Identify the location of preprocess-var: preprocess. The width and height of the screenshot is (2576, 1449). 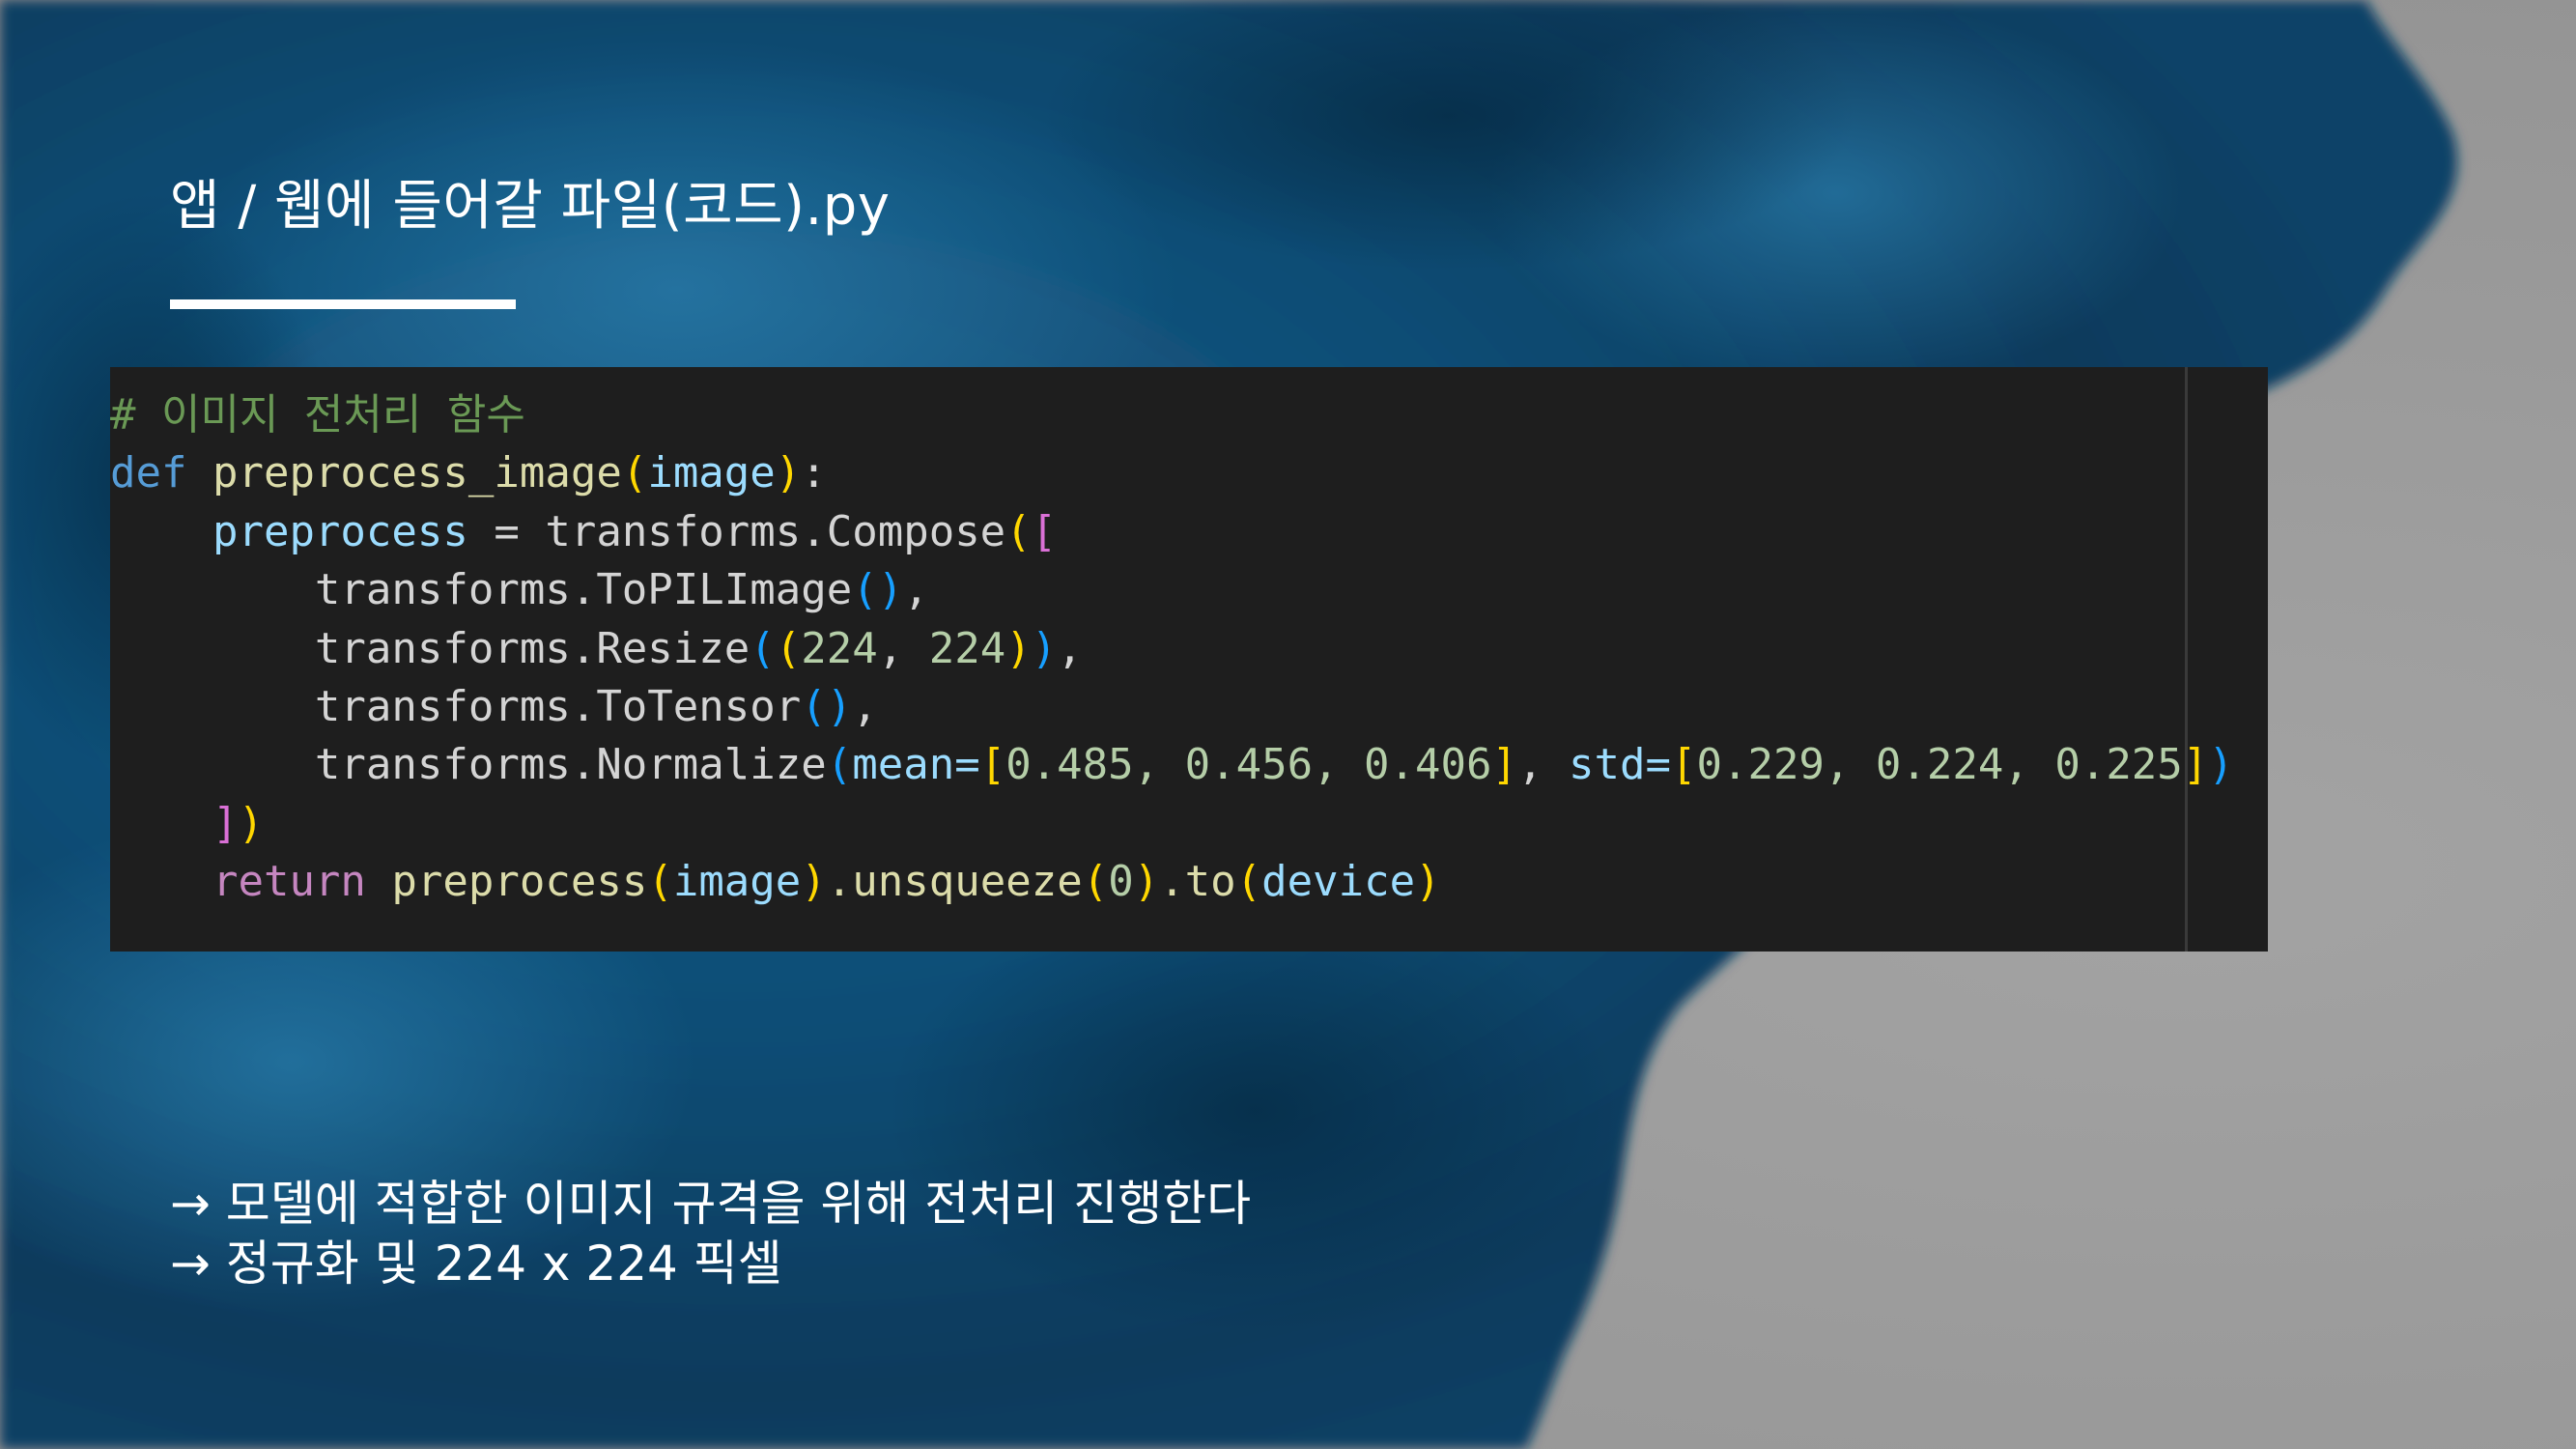
(340, 531).